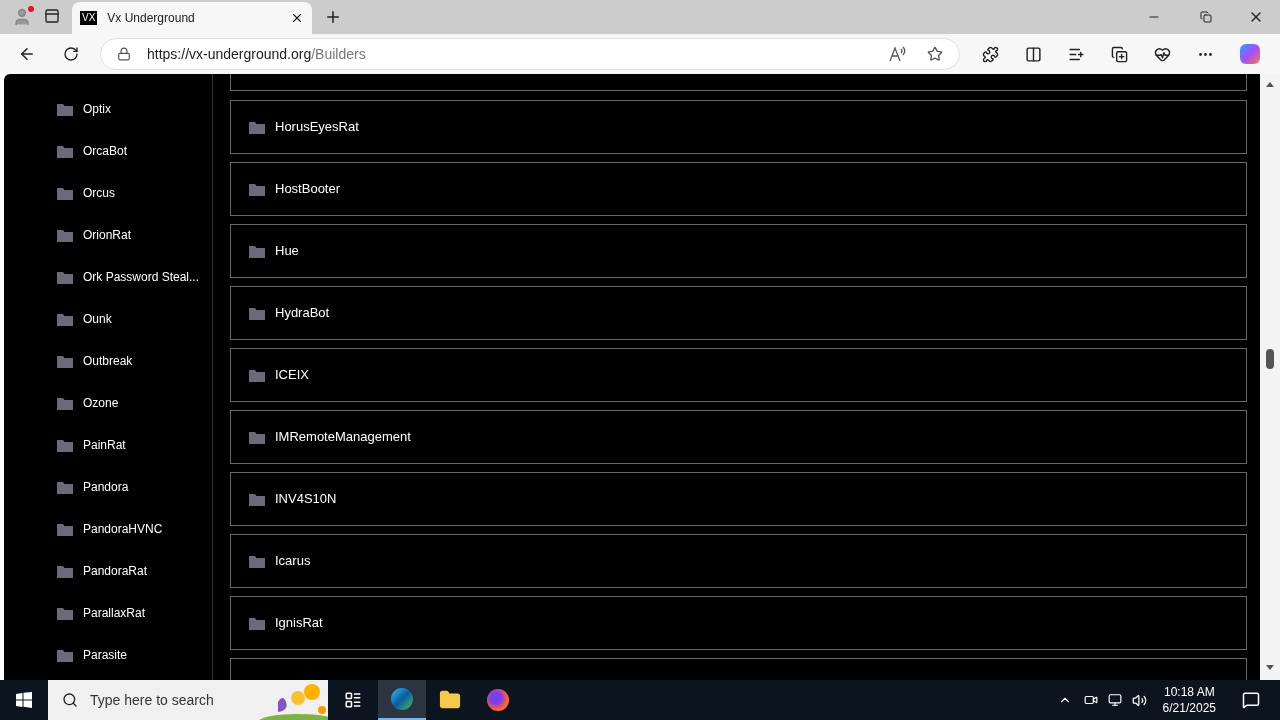  What do you see at coordinates (108, 655) in the screenshot?
I see `sidebar-item: Parasite` at bounding box center [108, 655].